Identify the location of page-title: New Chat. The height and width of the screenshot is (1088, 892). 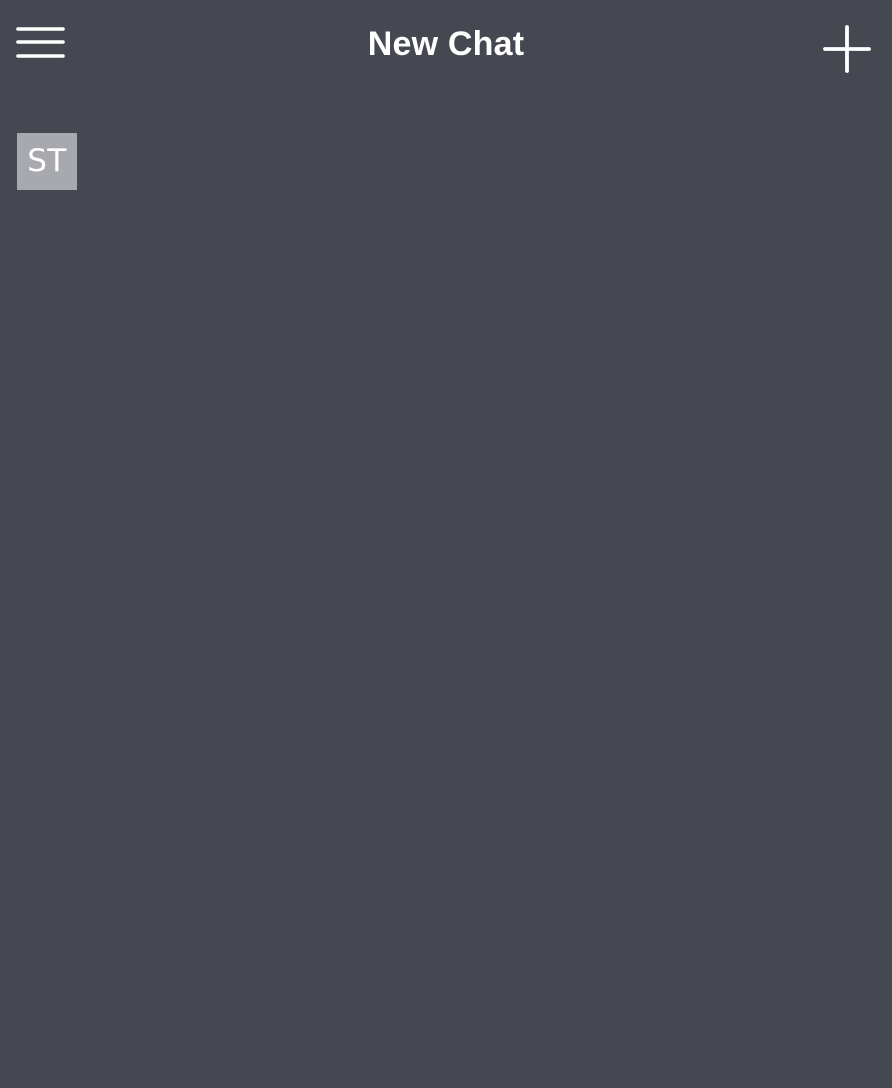
(446, 44).